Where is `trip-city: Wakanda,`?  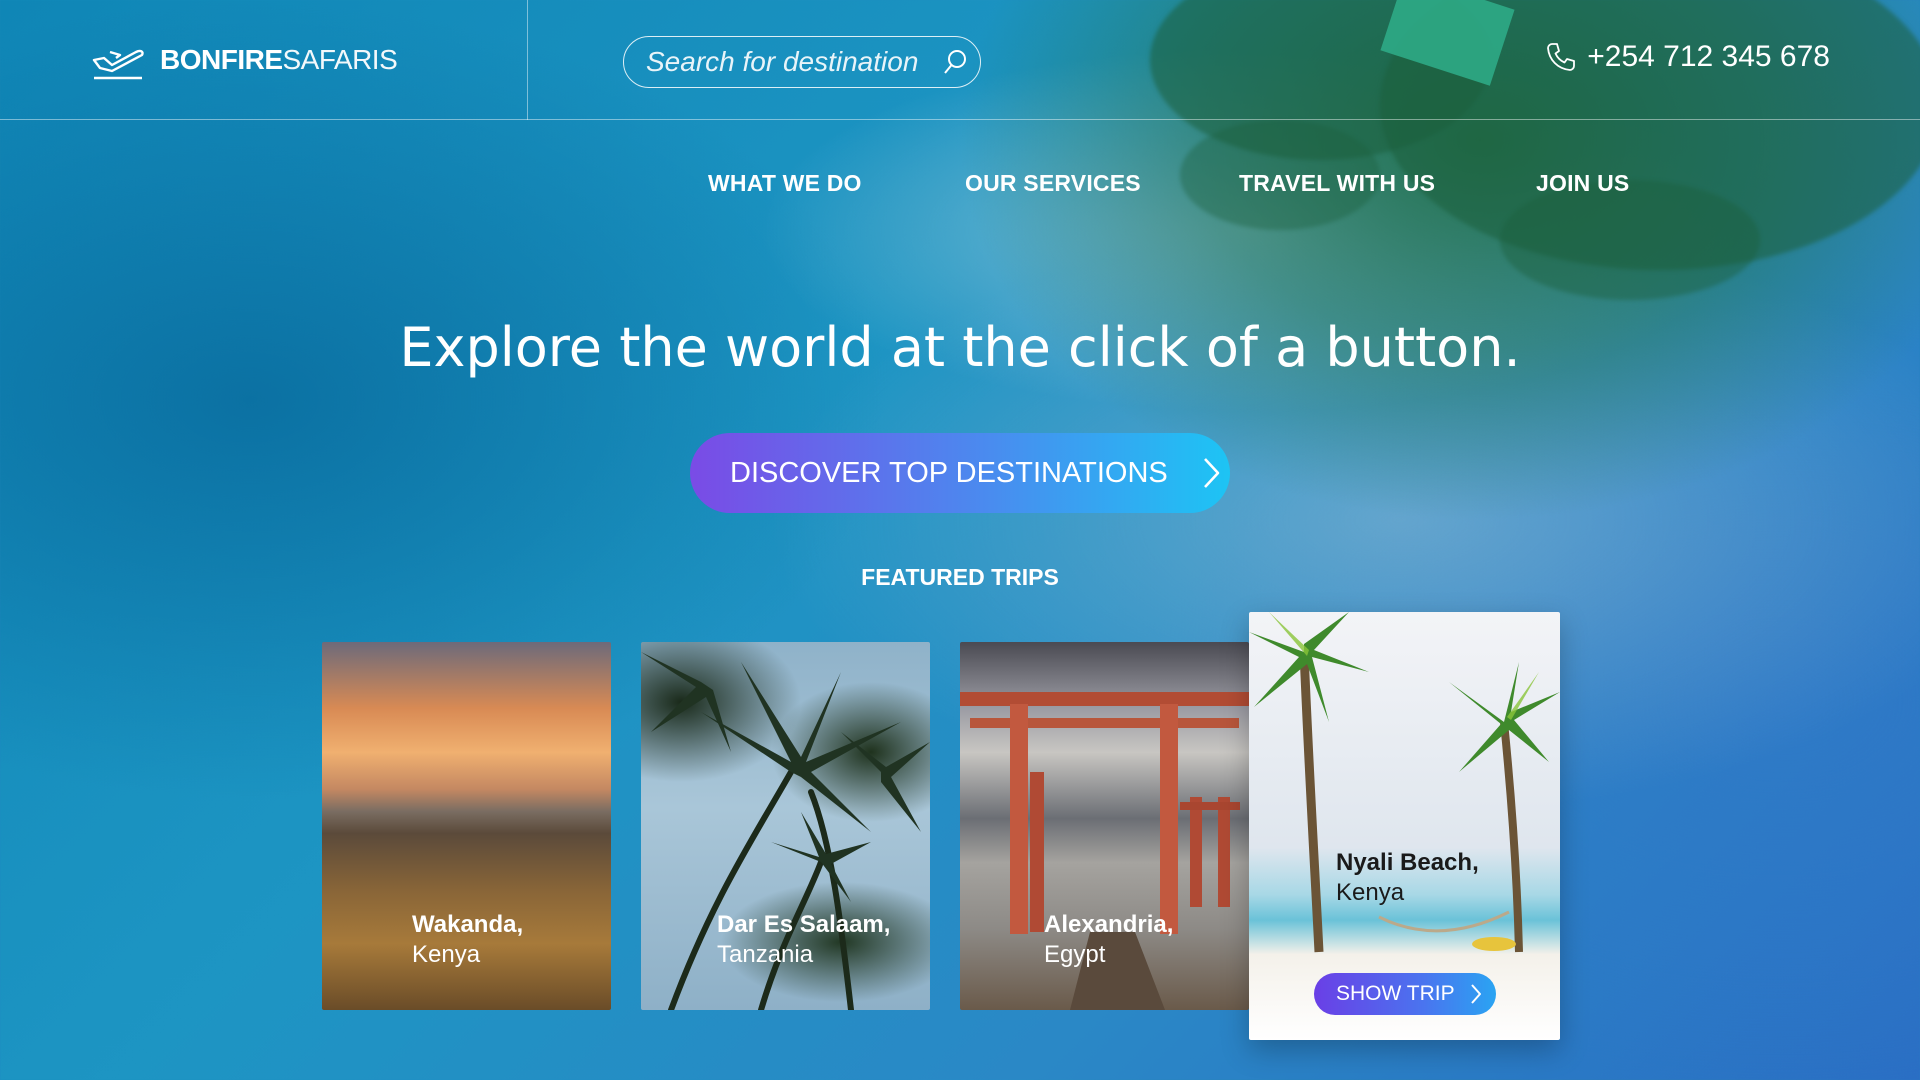
trip-city: Wakanda, is located at coordinates (468, 924).